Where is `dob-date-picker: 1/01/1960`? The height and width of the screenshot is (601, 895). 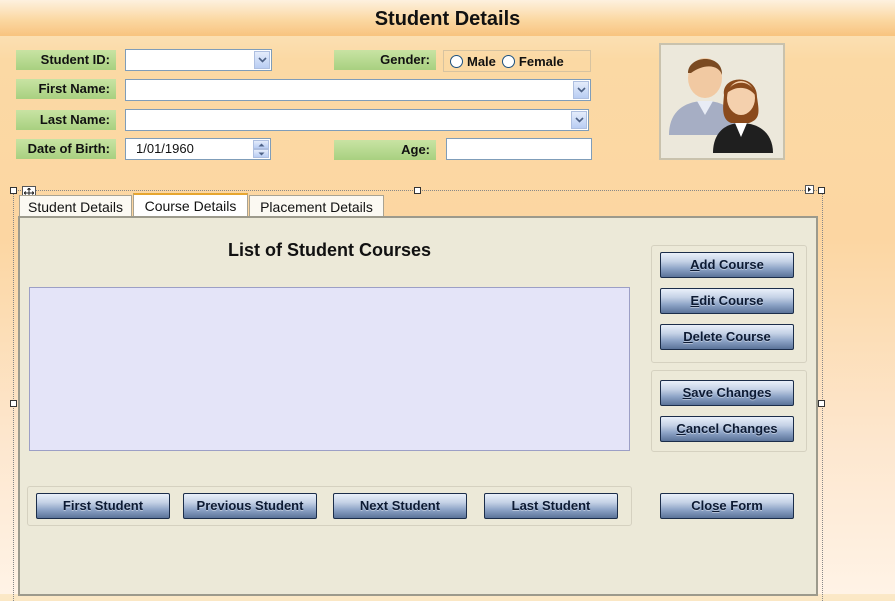 dob-date-picker: 1/01/1960 is located at coordinates (198, 149).